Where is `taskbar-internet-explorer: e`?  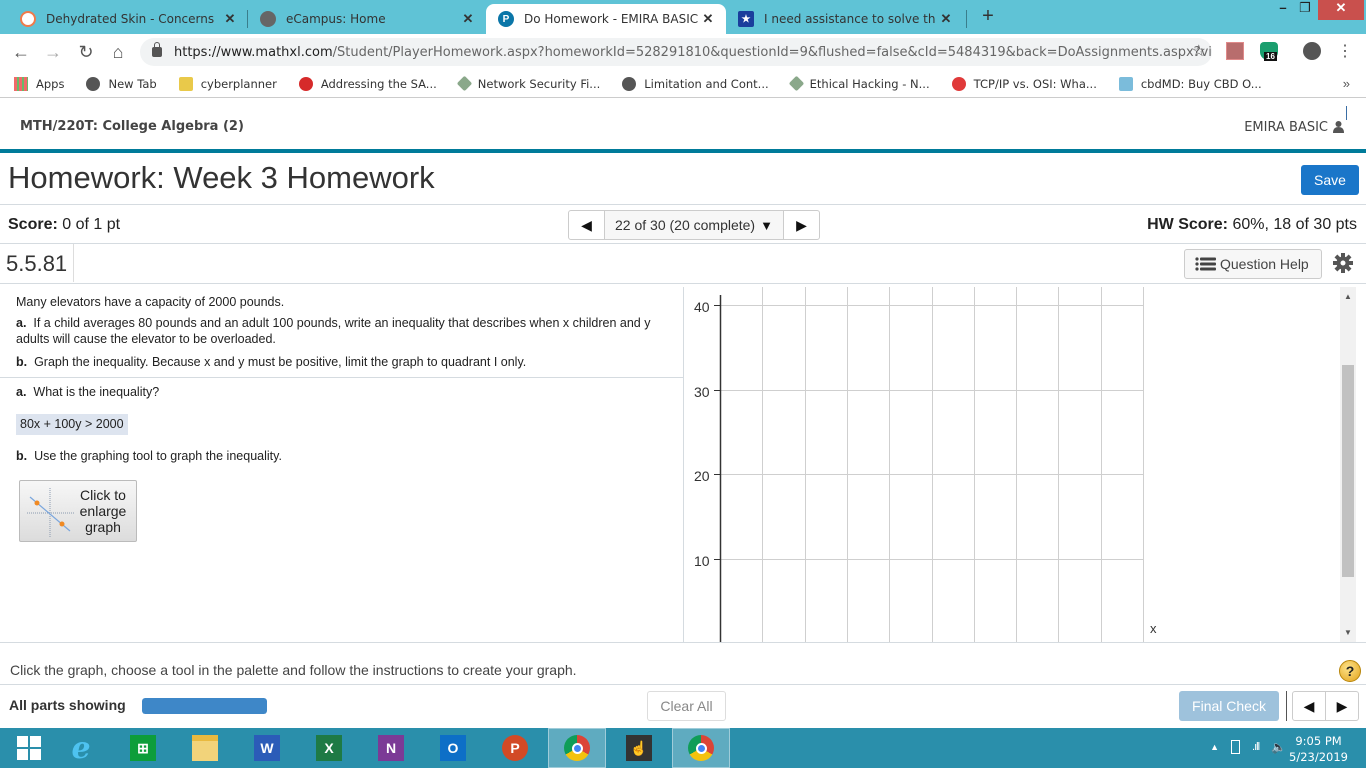 taskbar-internet-explorer: e is located at coordinates (81, 748).